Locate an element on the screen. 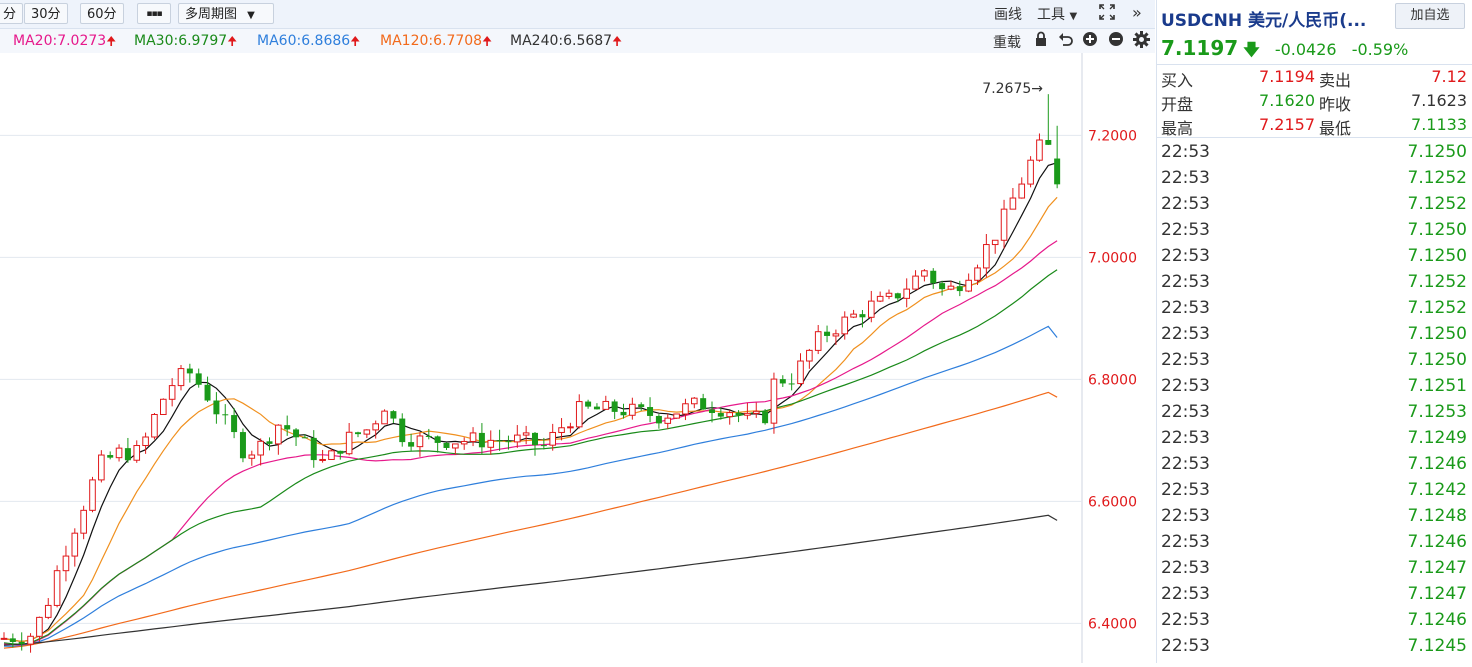 The width and height of the screenshot is (1472, 667). quote-row-bid-ask: 买入 7.1194 卖出 7.12 is located at coordinates (1314, 77).